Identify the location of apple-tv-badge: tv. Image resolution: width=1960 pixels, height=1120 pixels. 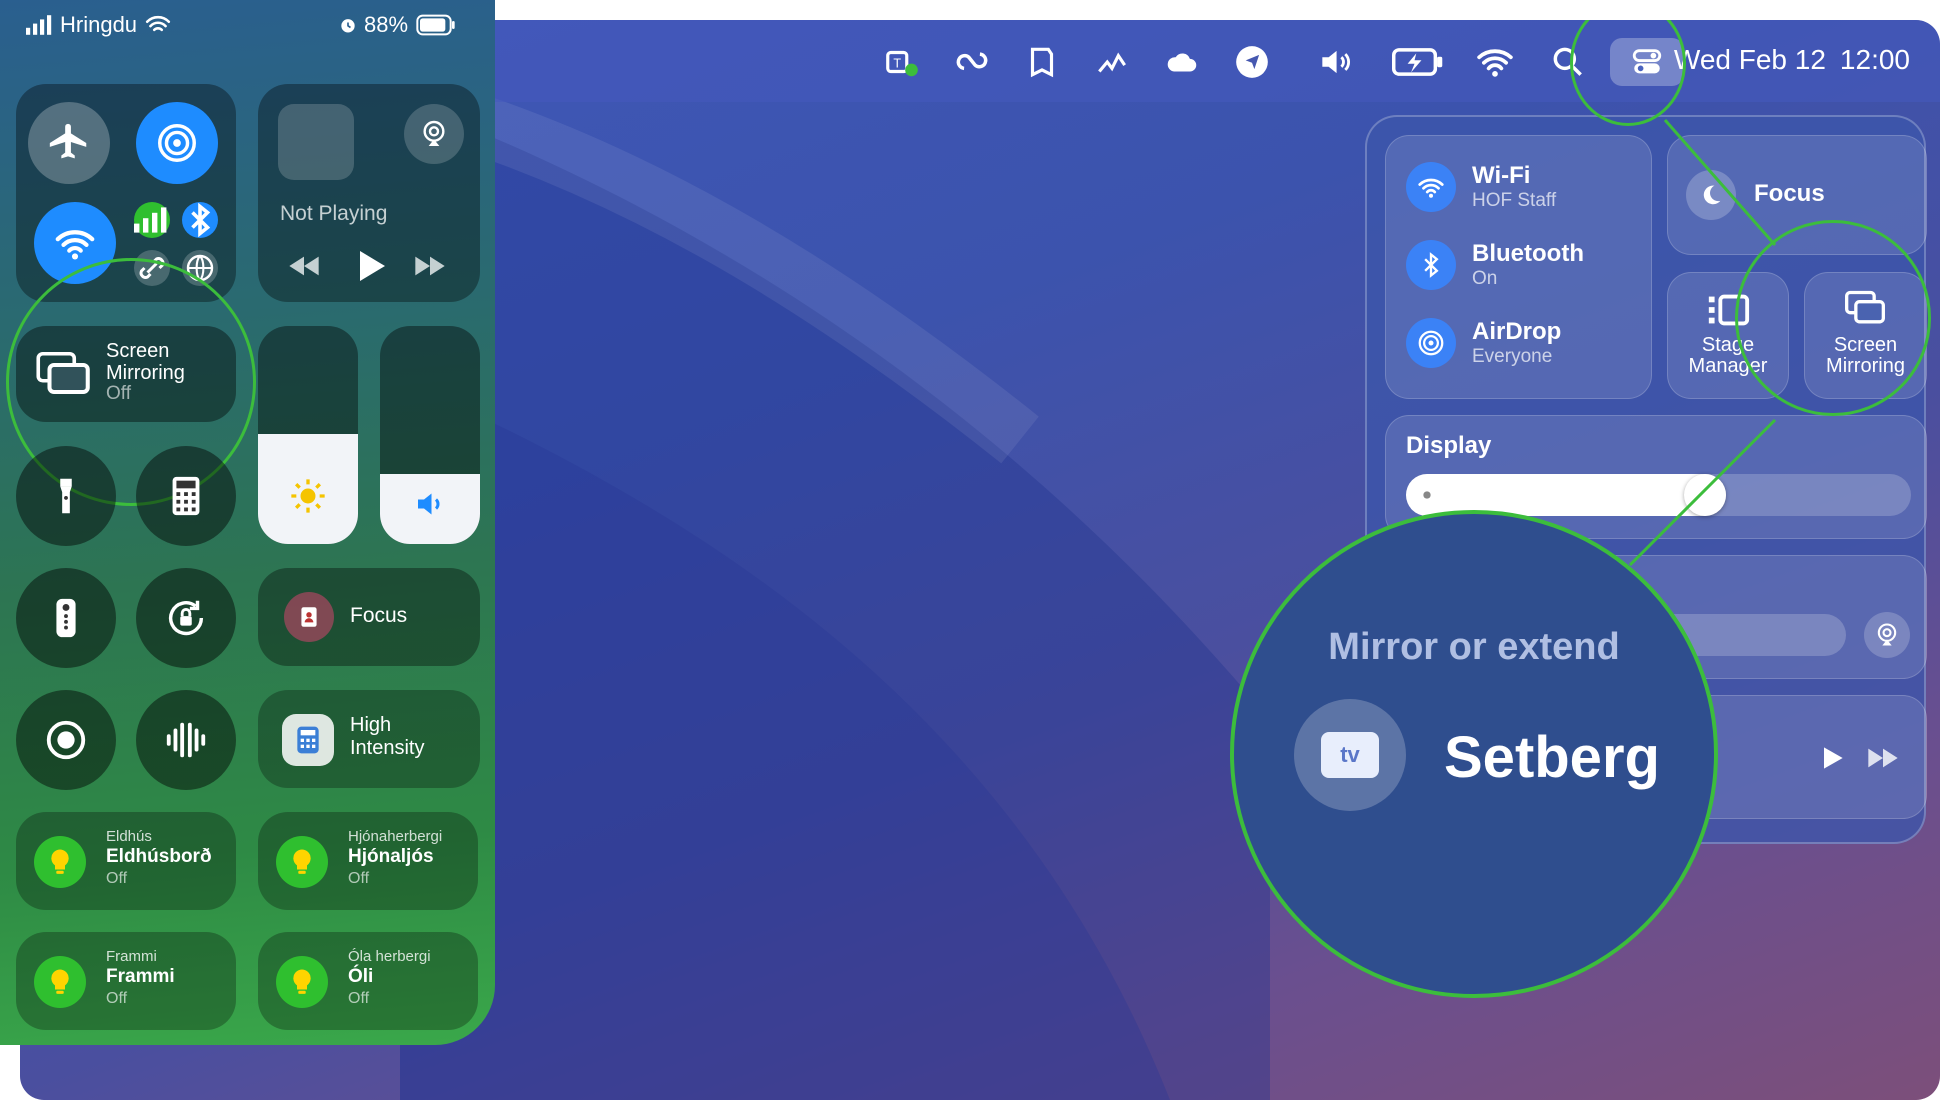
(1350, 755).